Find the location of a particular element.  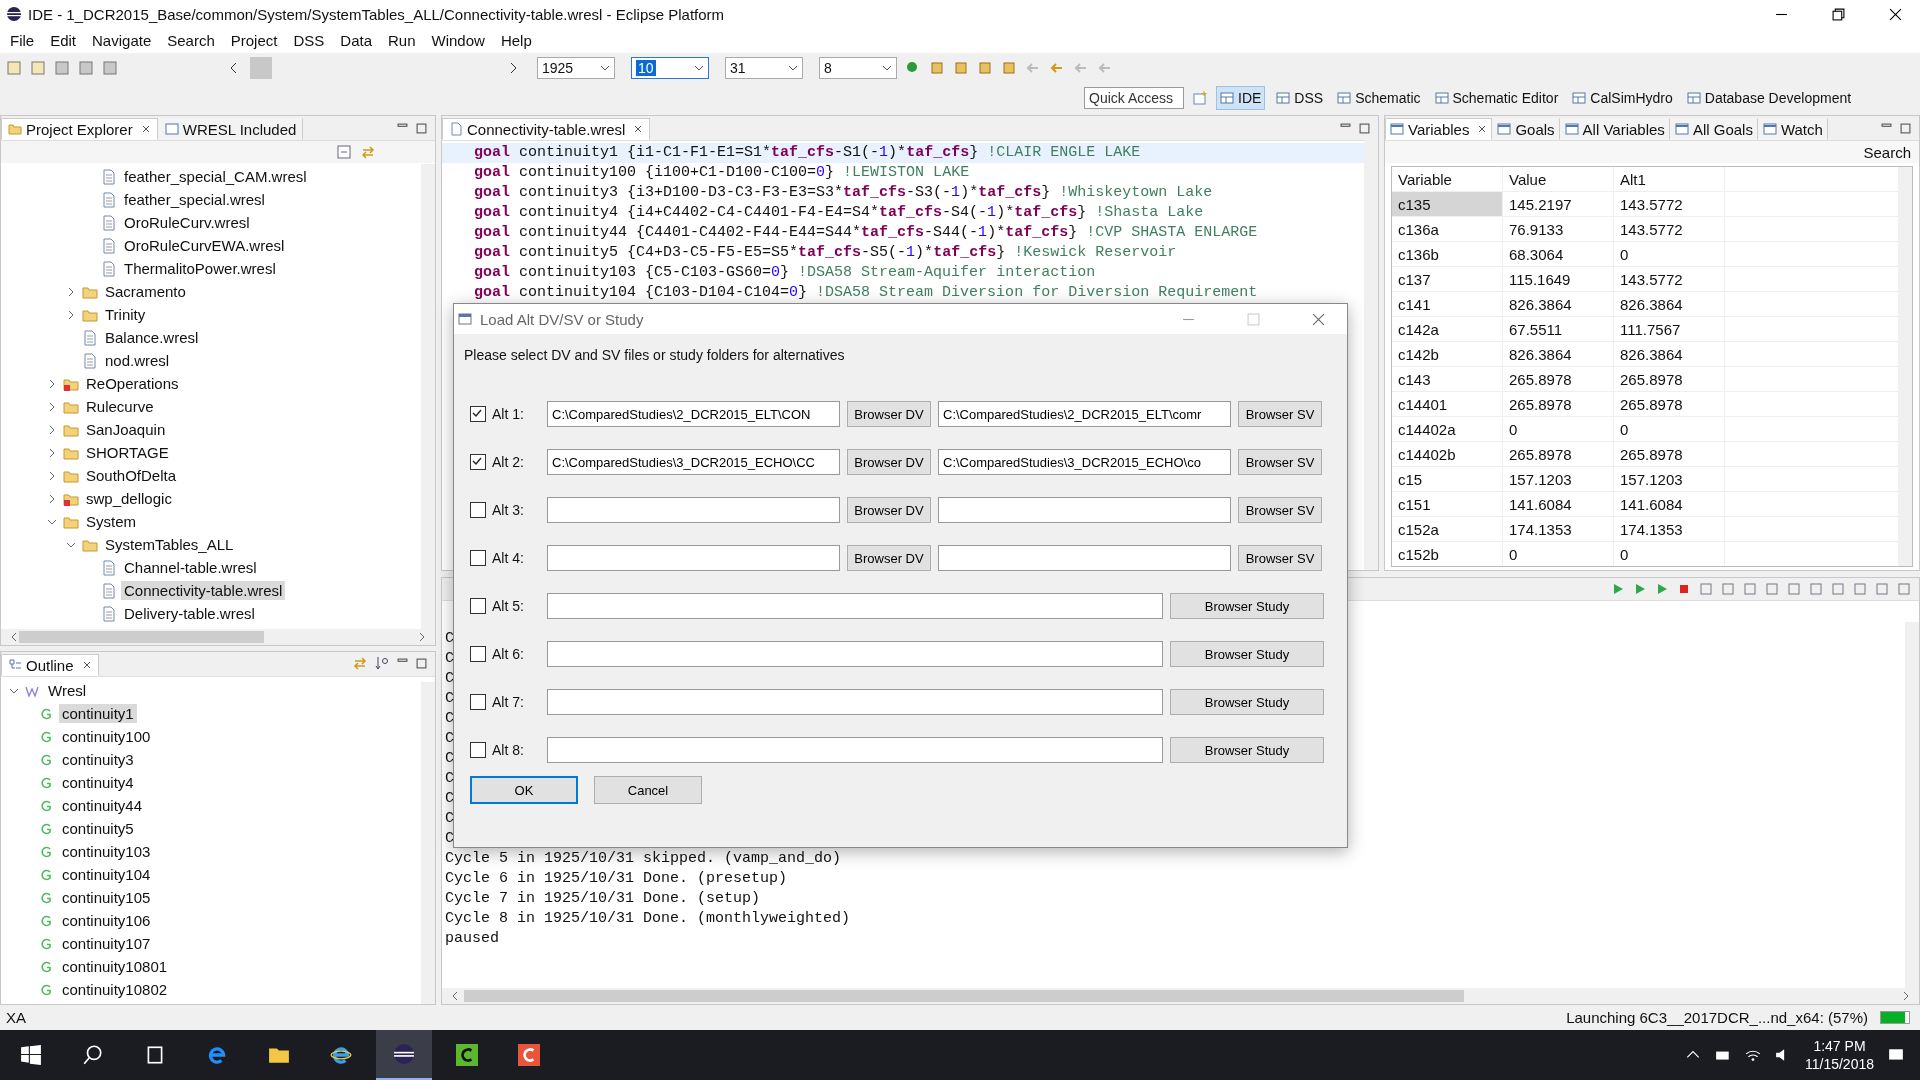

tree-item: OroRuleCurv.wresl is located at coordinates (187, 222).